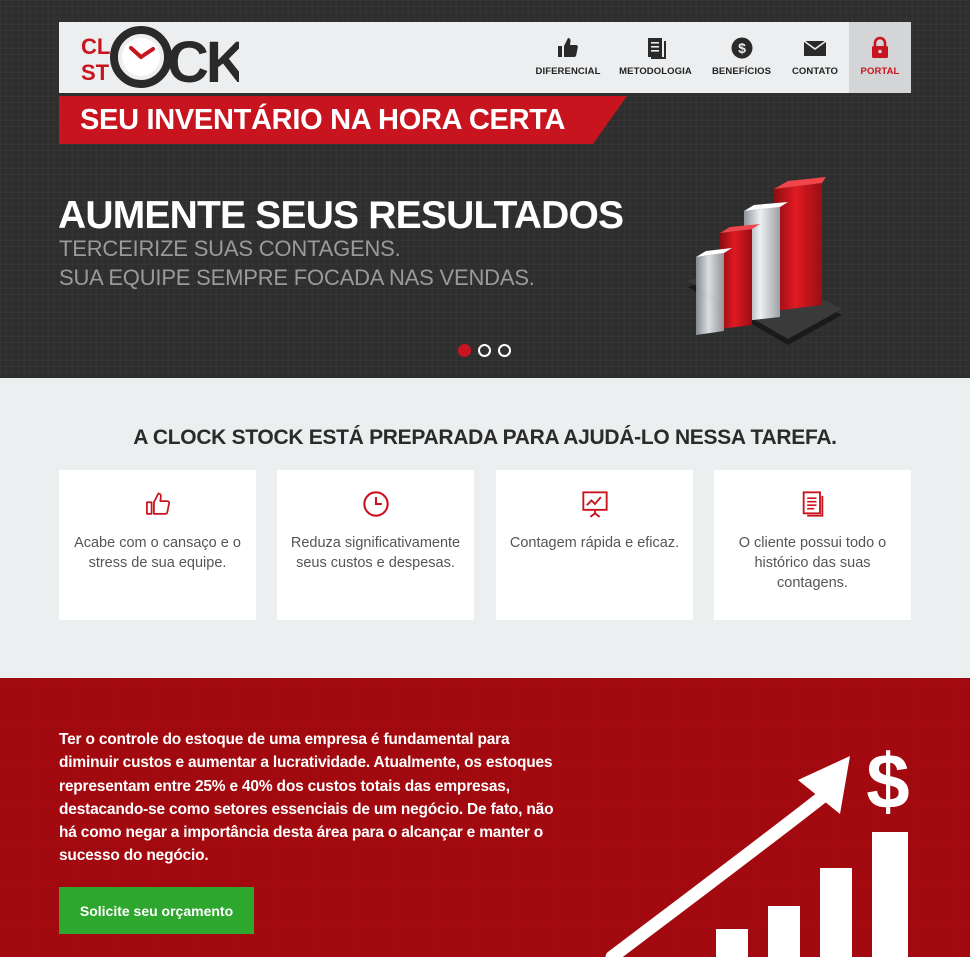 This screenshot has width=970, height=957. What do you see at coordinates (757, 847) in the screenshot?
I see `growth-chart-illustration: $` at bounding box center [757, 847].